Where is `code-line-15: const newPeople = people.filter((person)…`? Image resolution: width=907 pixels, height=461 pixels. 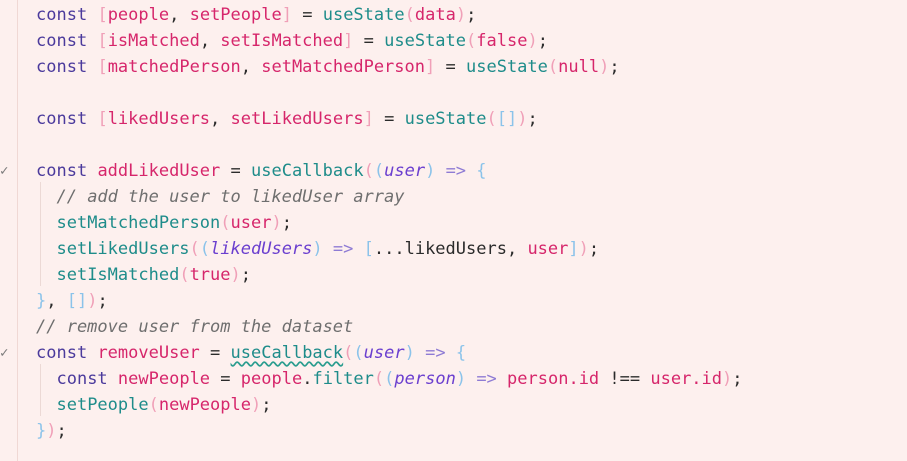
code-line-15: const newPeople = people.filter((person)… is located at coordinates (389, 379).